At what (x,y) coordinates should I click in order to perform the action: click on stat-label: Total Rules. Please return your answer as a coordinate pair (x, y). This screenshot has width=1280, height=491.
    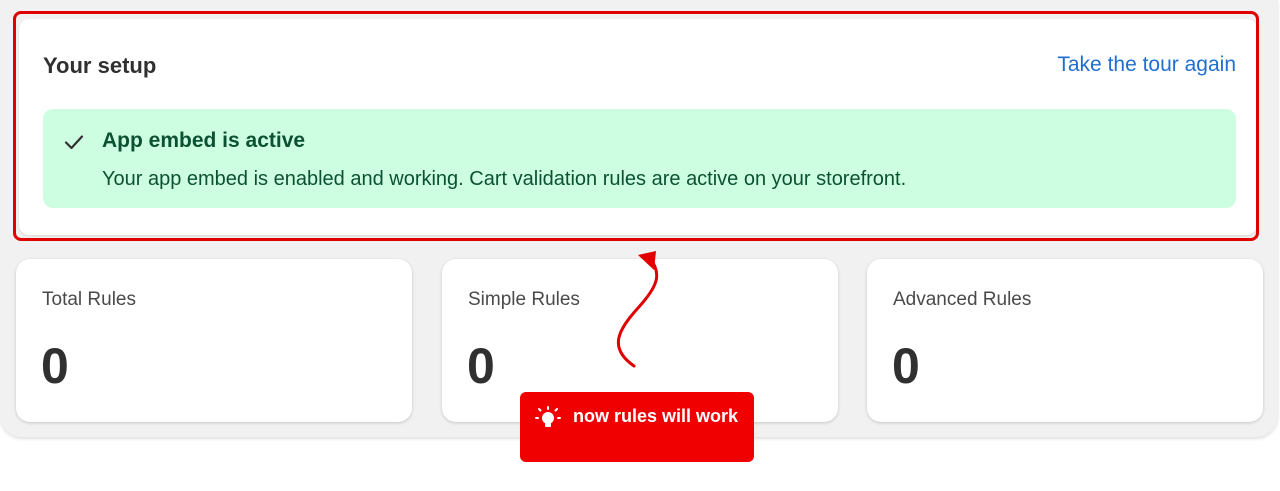
    Looking at the image, I should click on (89, 299).